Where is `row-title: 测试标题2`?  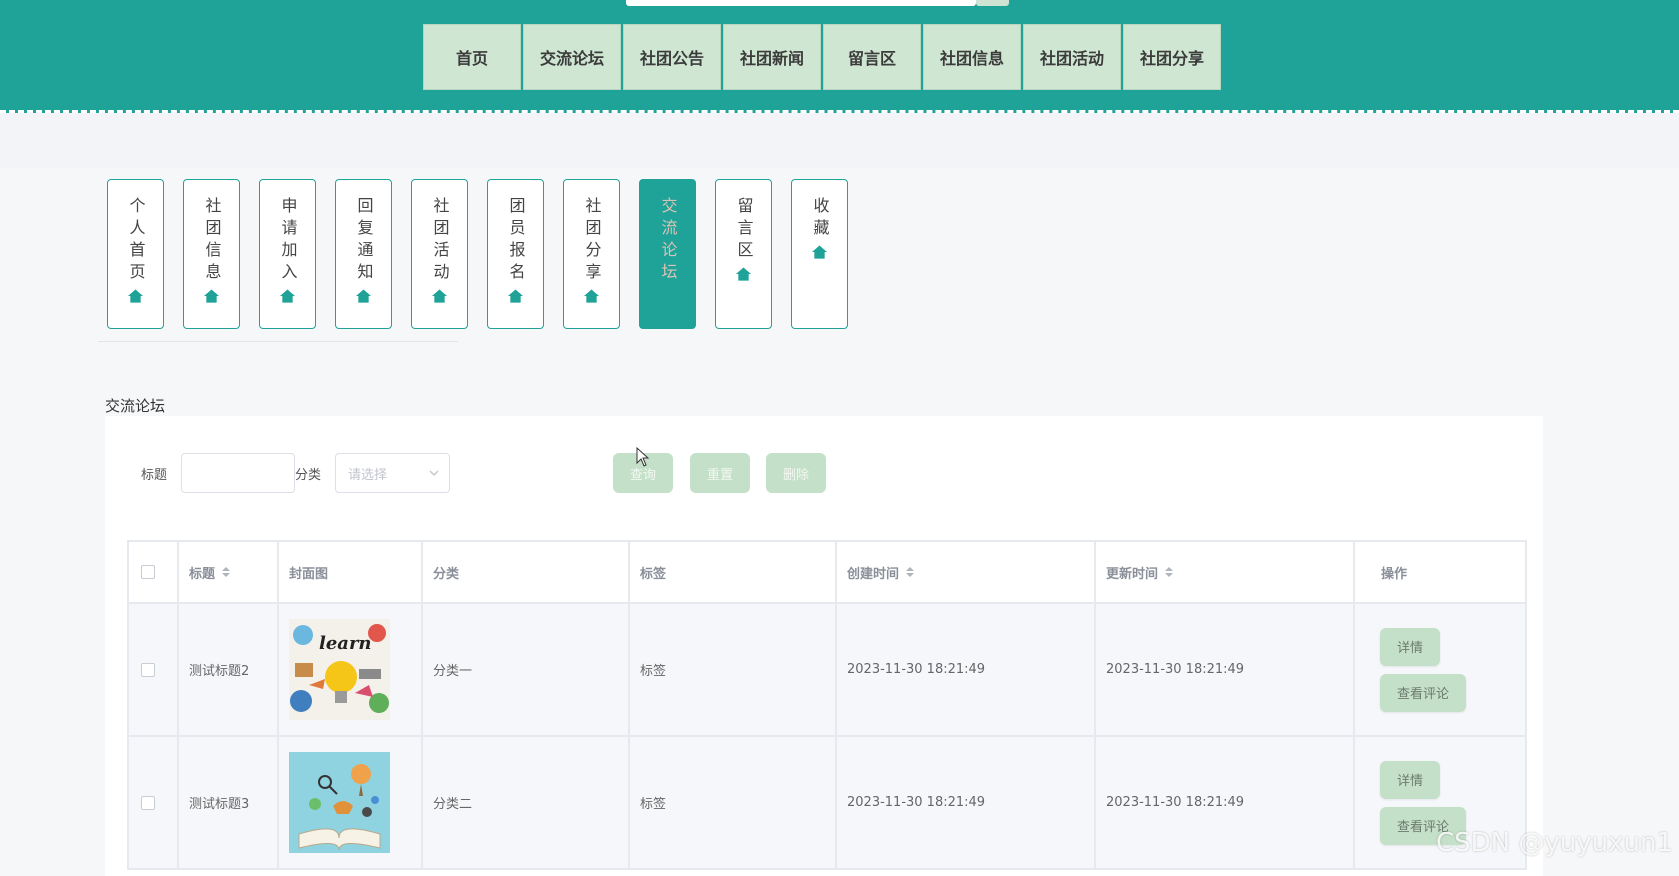 row-title: 测试标题2 is located at coordinates (229, 669).